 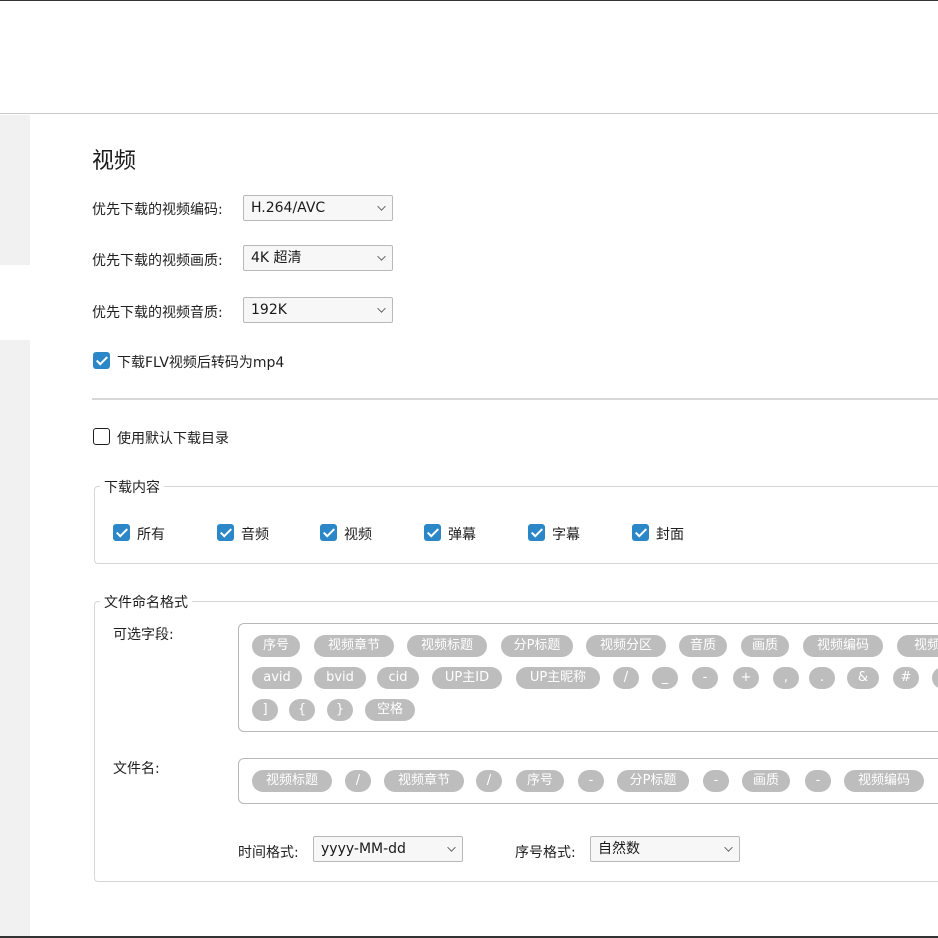 What do you see at coordinates (705, 678) in the screenshot?
I see `field-chip: -` at bounding box center [705, 678].